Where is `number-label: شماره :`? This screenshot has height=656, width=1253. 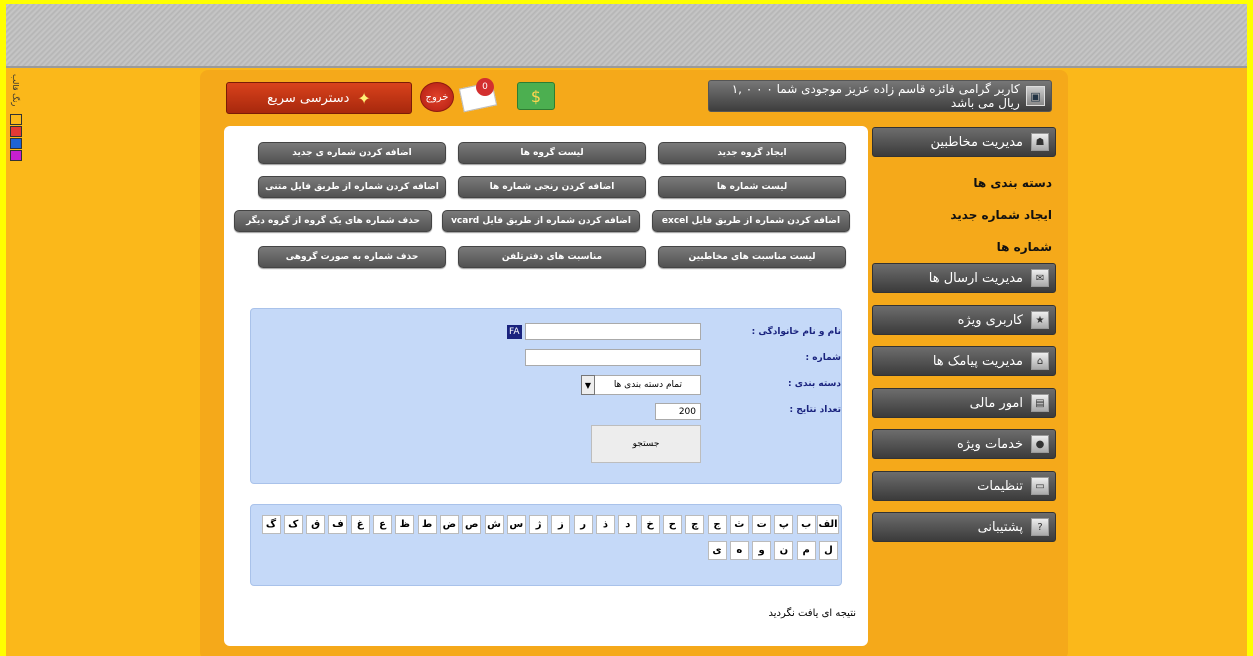 number-label: شماره : is located at coordinates (823, 358).